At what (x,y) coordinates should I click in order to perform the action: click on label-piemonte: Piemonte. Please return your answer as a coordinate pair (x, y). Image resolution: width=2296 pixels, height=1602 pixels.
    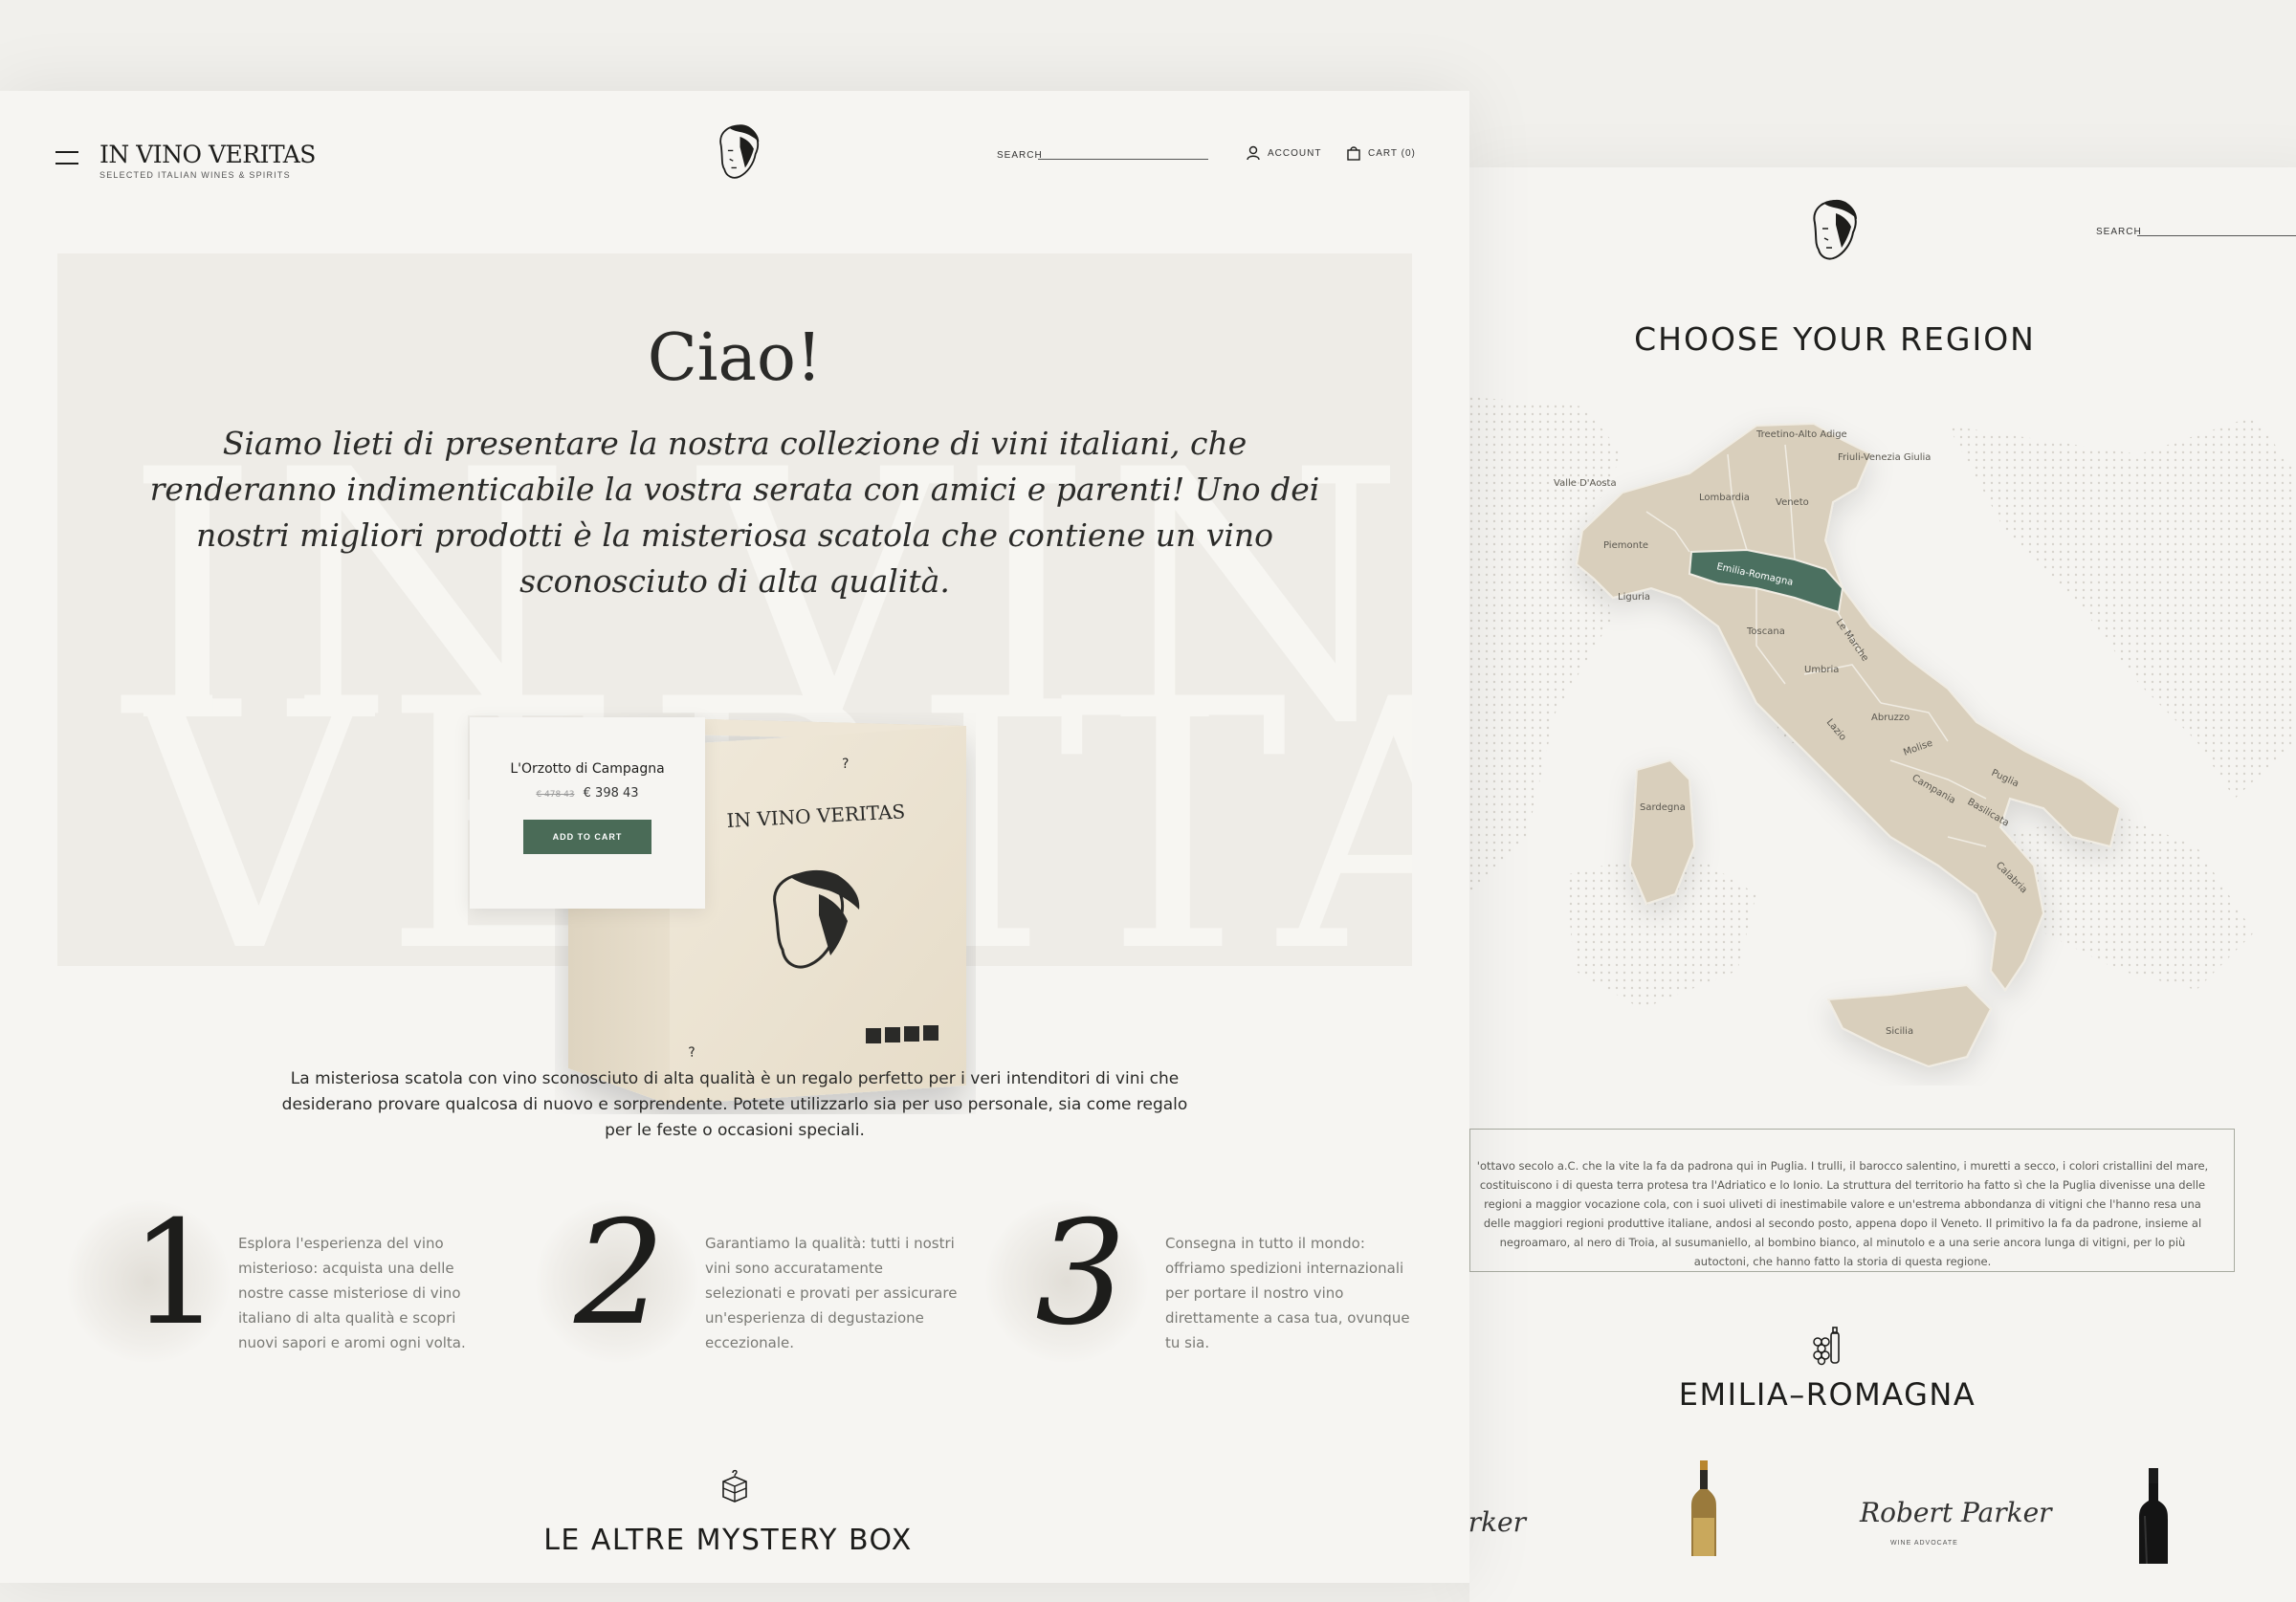
    Looking at the image, I should click on (1626, 545).